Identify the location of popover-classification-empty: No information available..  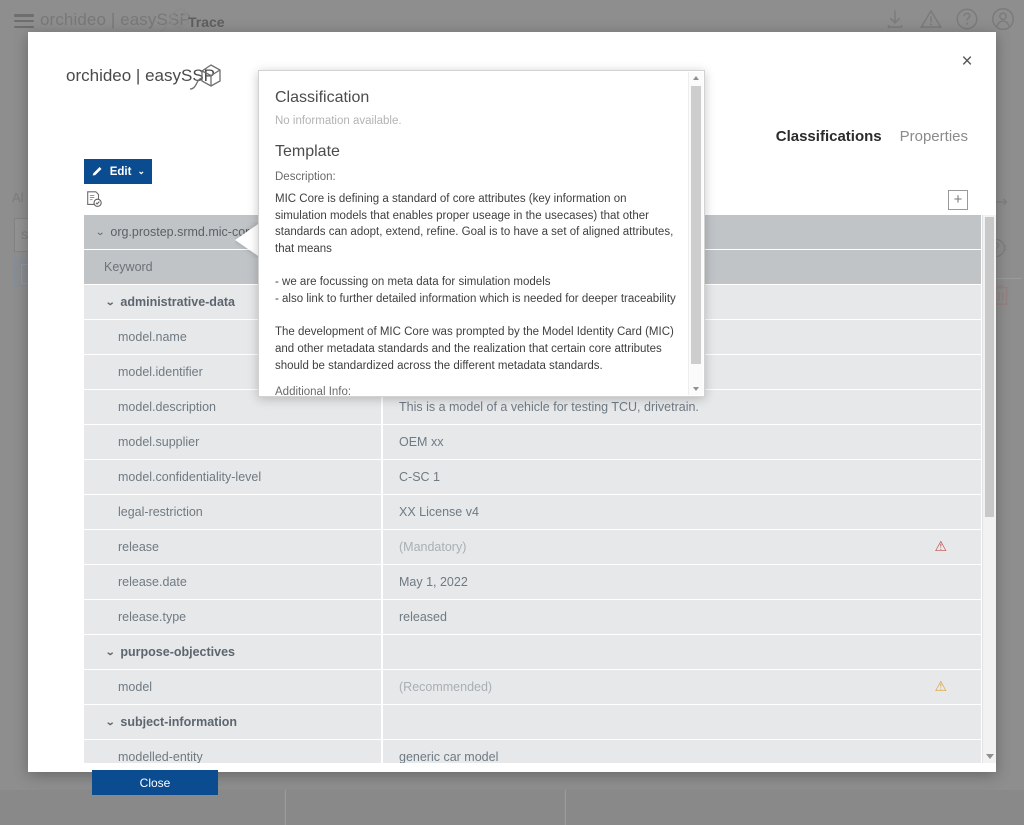
(338, 121).